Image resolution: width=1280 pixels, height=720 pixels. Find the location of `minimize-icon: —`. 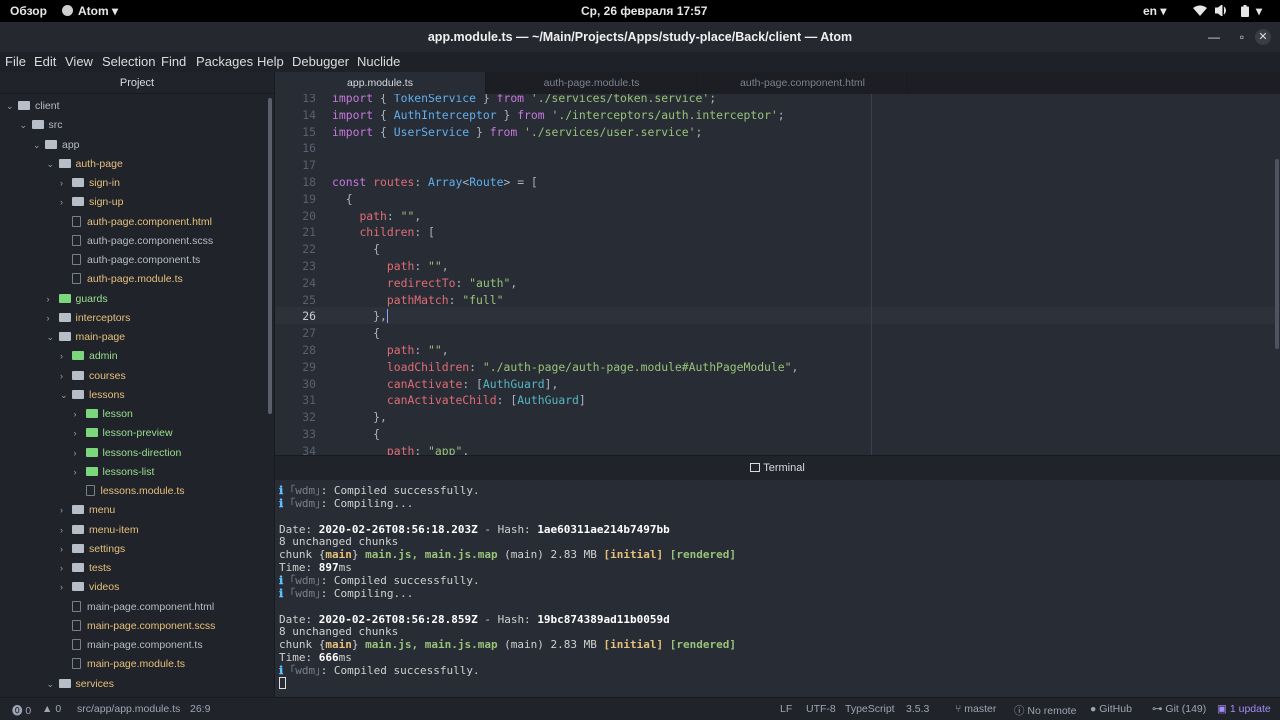

minimize-icon: — is located at coordinates (1214, 37).